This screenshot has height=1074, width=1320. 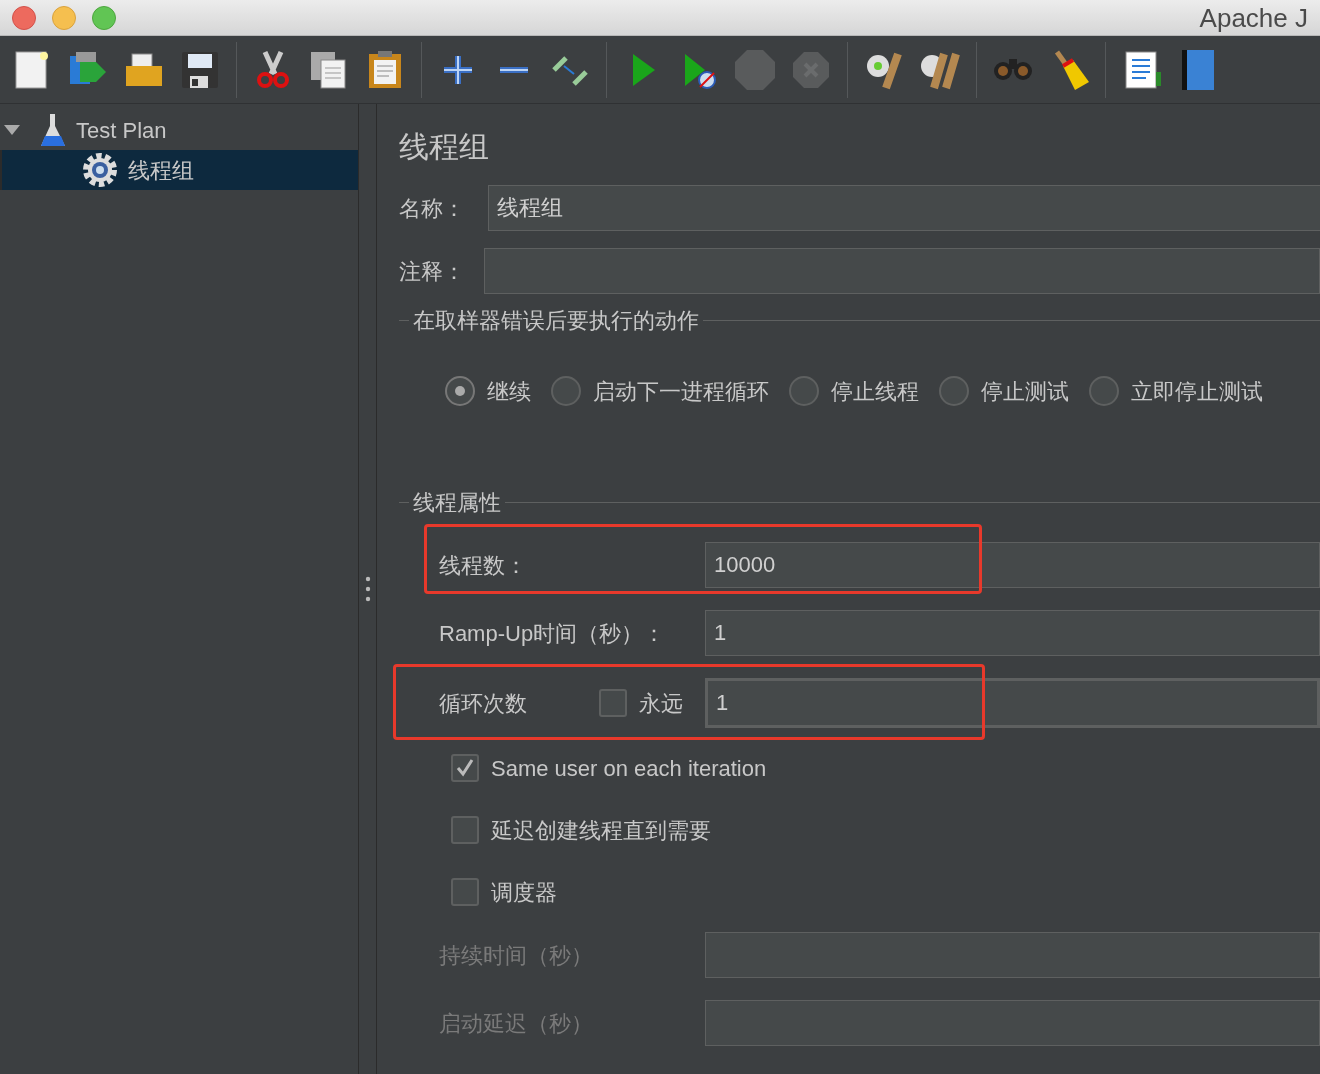 What do you see at coordinates (53, 130) in the screenshot?
I see `flask-icon` at bounding box center [53, 130].